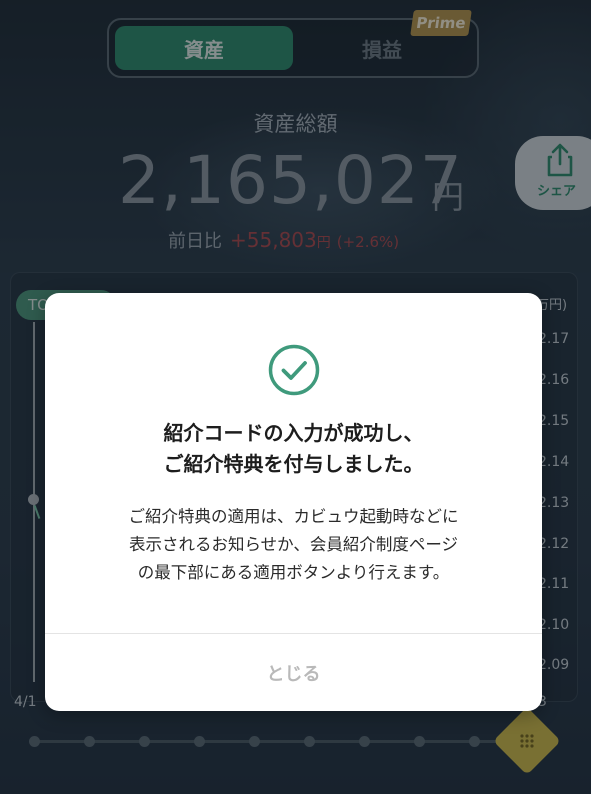 This screenshot has height=794, width=591. Describe the element at coordinates (293, 464) in the screenshot. I see `dialog-title-line: ご紹介特典を付与しました。` at that location.